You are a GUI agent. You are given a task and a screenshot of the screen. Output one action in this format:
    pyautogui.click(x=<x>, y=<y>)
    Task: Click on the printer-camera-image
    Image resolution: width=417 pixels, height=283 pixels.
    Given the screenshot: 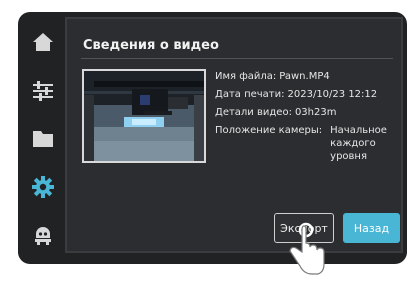 What is the action you would take?
    pyautogui.click(x=144, y=116)
    